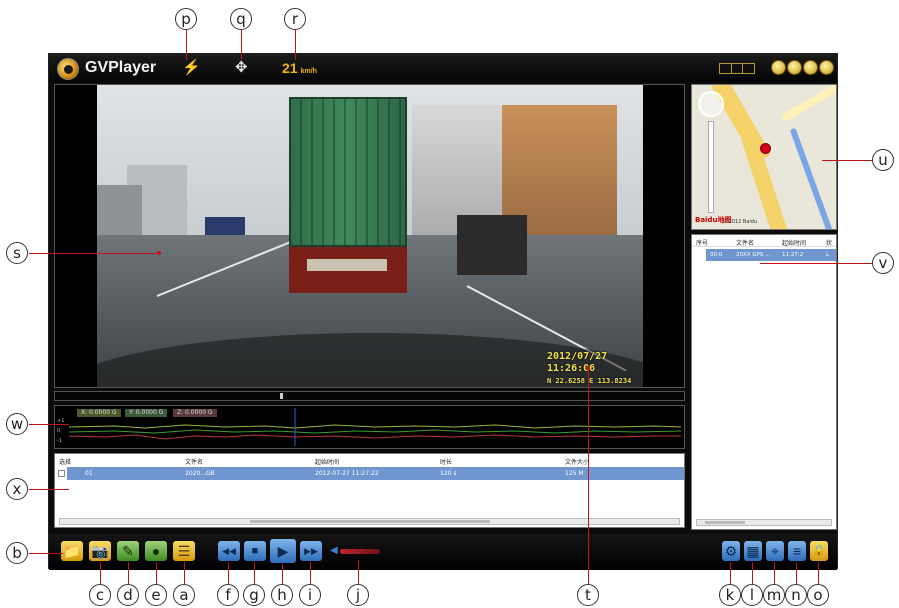 Image resolution: width=899 pixels, height=608 pixels. I want to click on volume-slider, so click(360, 551).